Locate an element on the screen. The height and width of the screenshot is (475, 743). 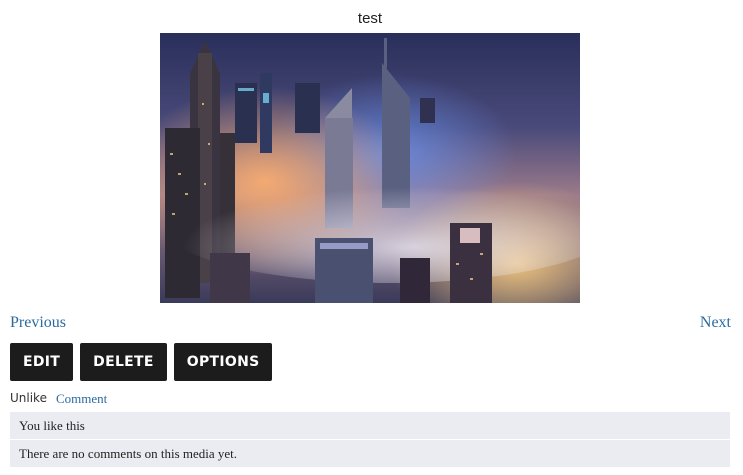
options-button: OPTIONS is located at coordinates (223, 362).